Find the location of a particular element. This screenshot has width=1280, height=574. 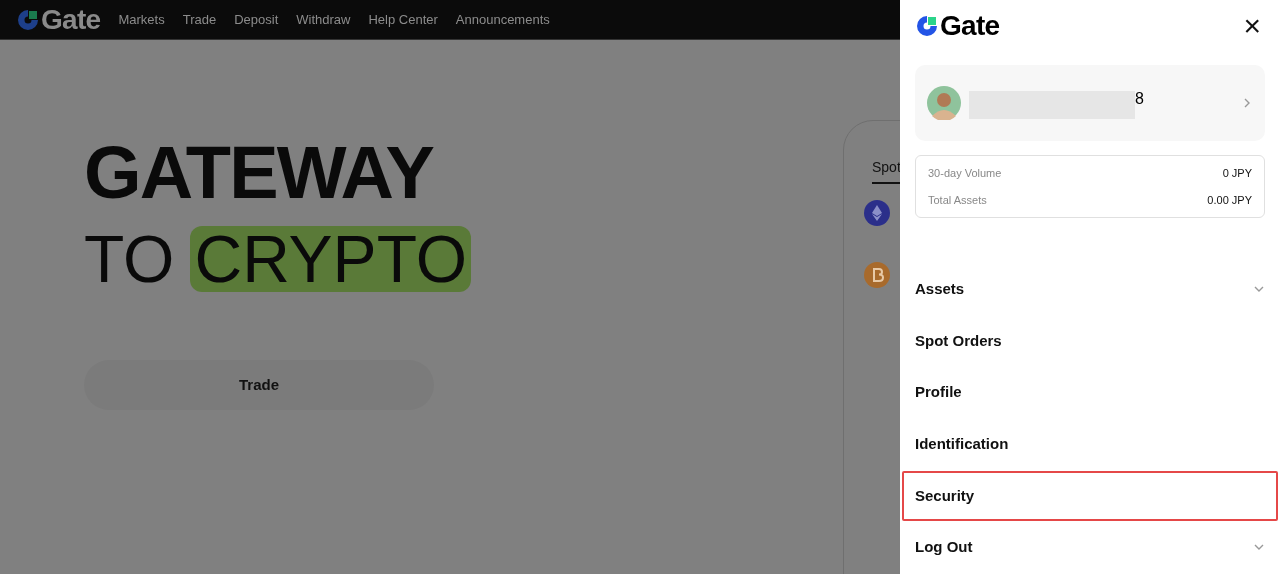

stat-value: 0 JPY is located at coordinates (1237, 174).